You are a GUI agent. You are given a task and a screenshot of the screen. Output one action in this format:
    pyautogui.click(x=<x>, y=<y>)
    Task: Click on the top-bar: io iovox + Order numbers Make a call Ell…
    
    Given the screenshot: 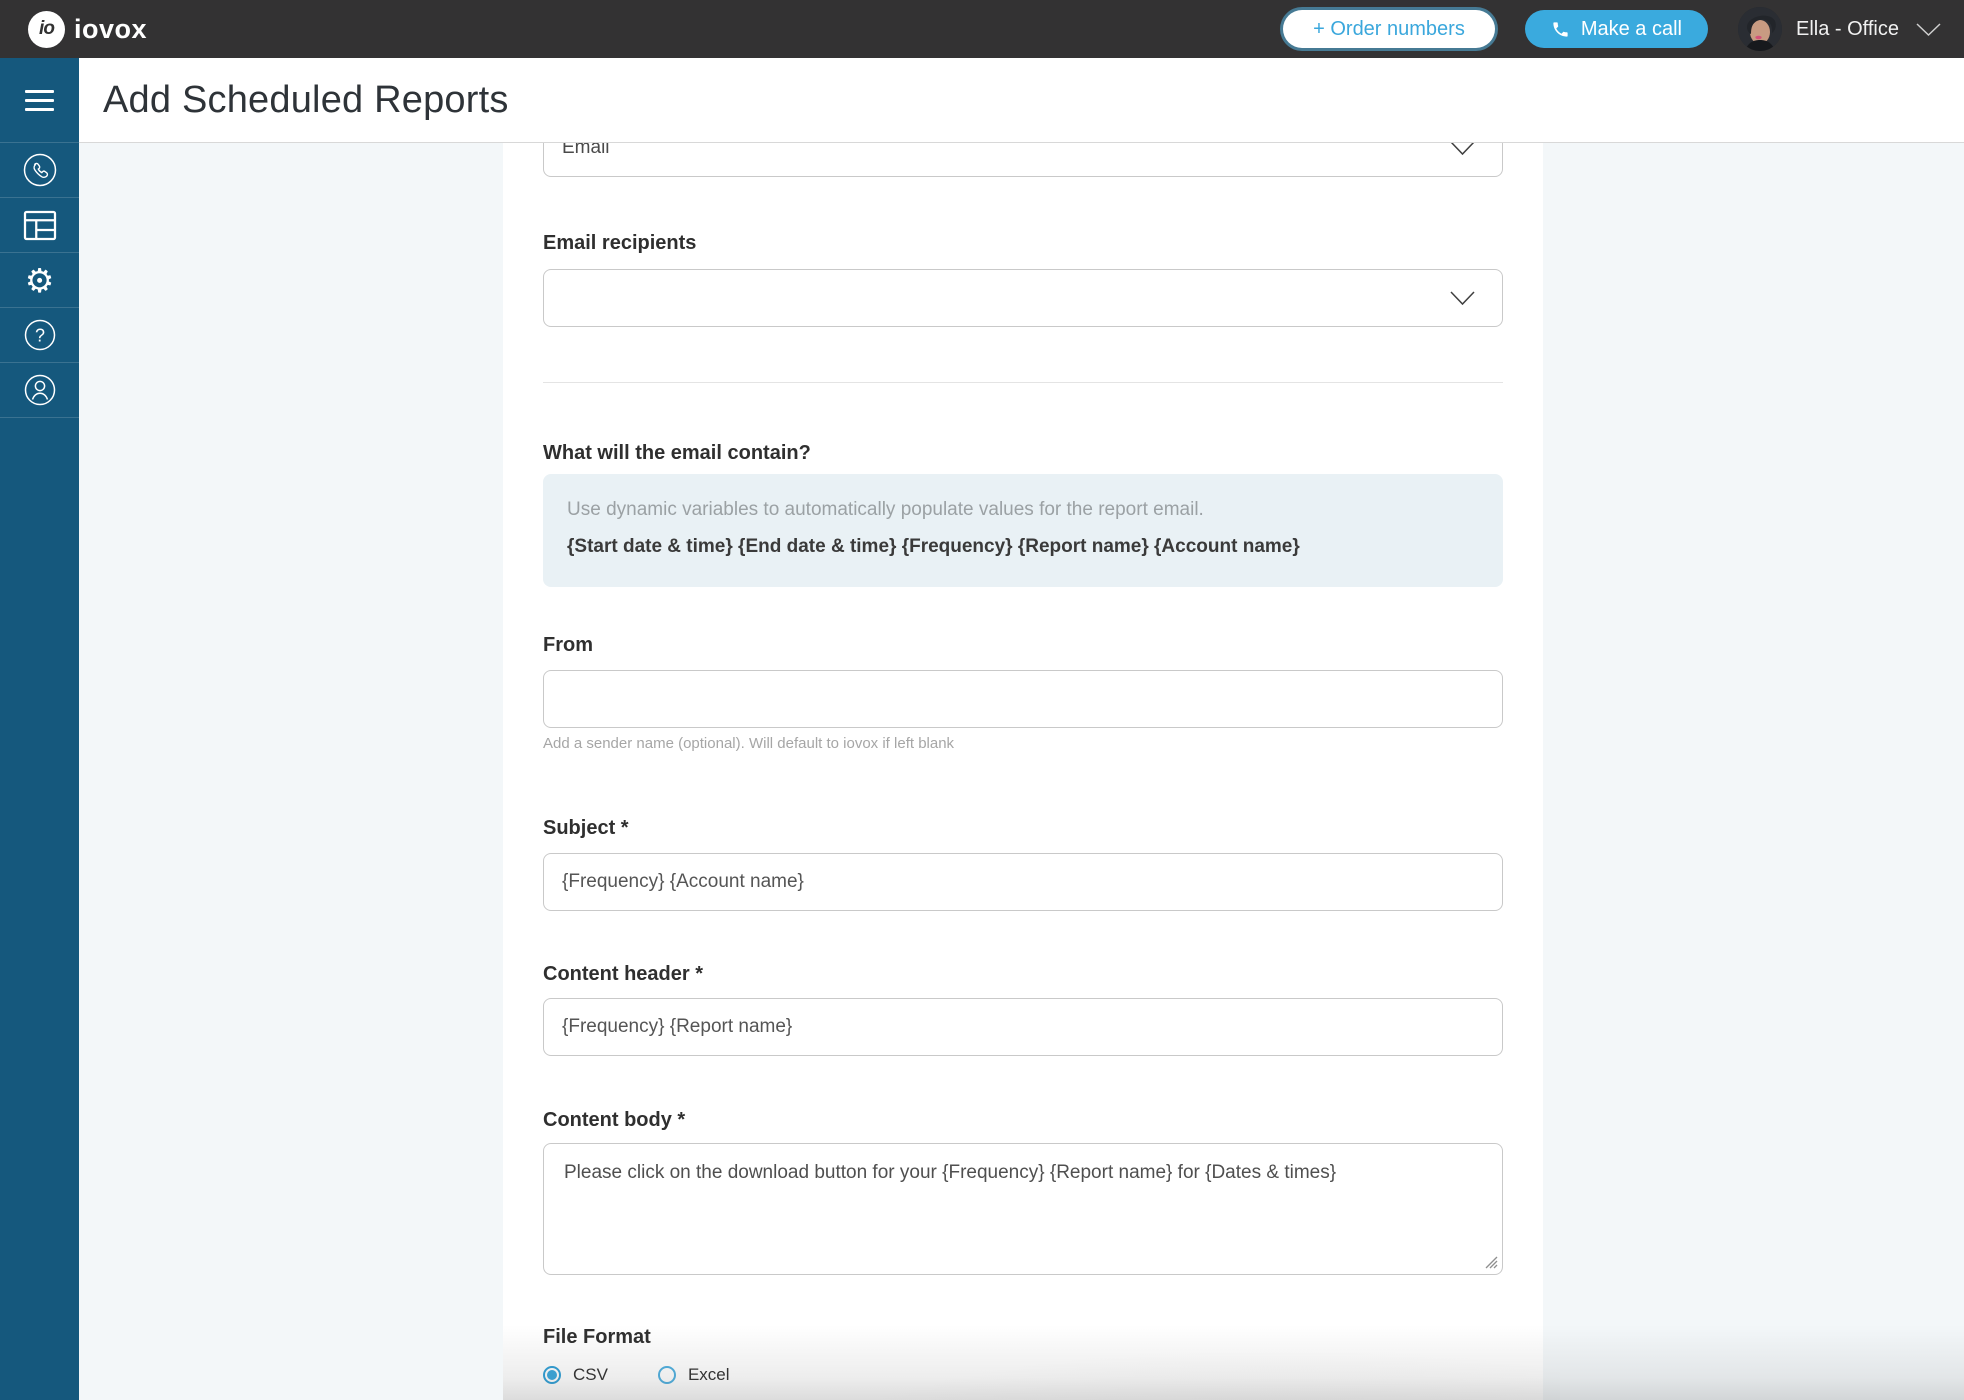 What is the action you would take?
    pyautogui.click(x=982, y=29)
    